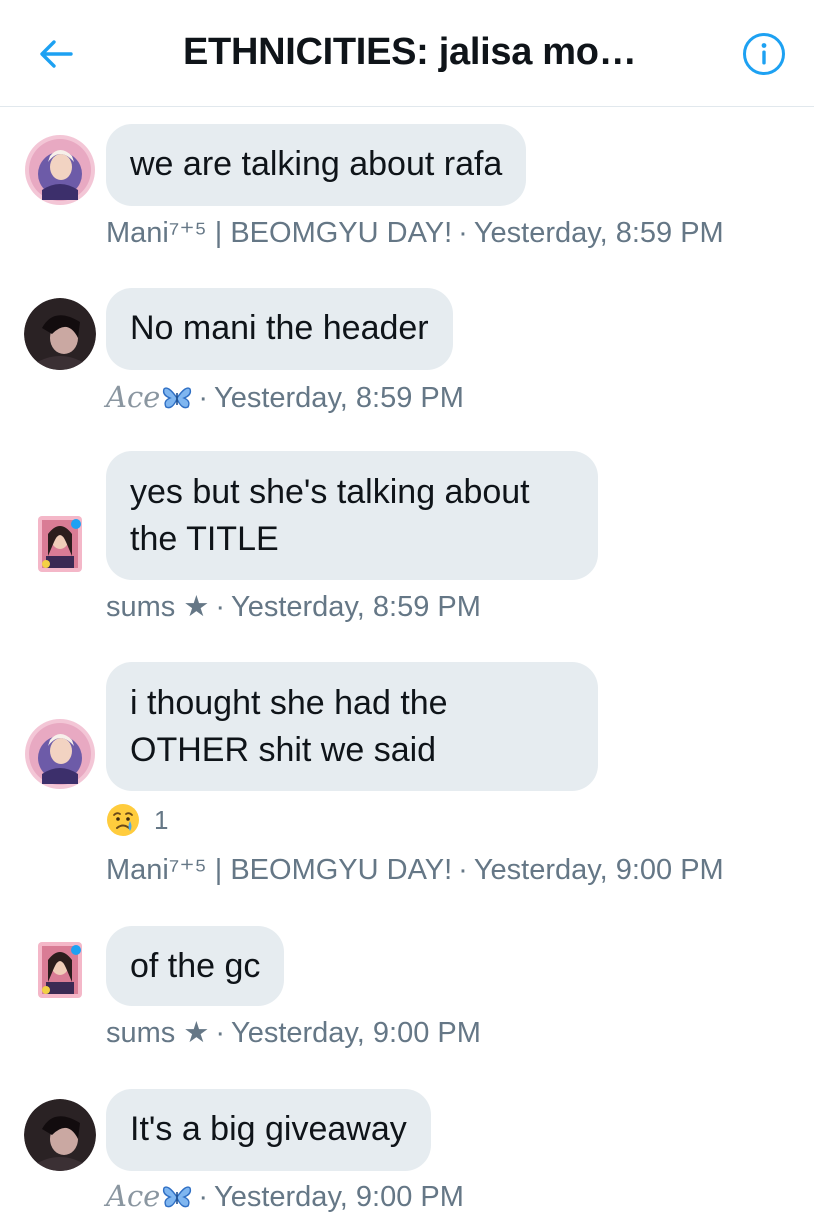 The height and width of the screenshot is (1215, 814). I want to click on info-circle-icon, so click(764, 54).